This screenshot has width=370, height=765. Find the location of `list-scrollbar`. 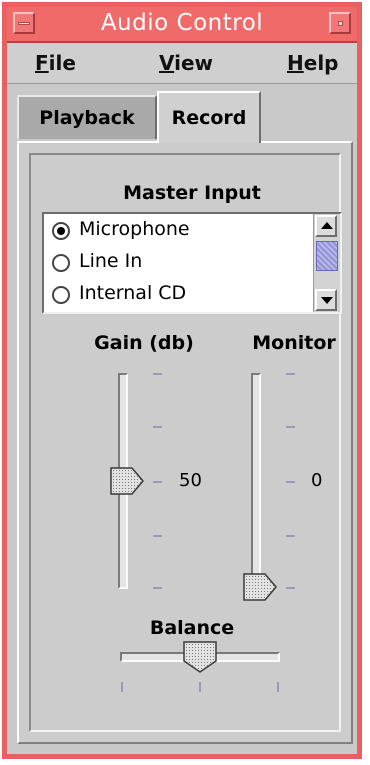

list-scrollbar is located at coordinates (326, 263).